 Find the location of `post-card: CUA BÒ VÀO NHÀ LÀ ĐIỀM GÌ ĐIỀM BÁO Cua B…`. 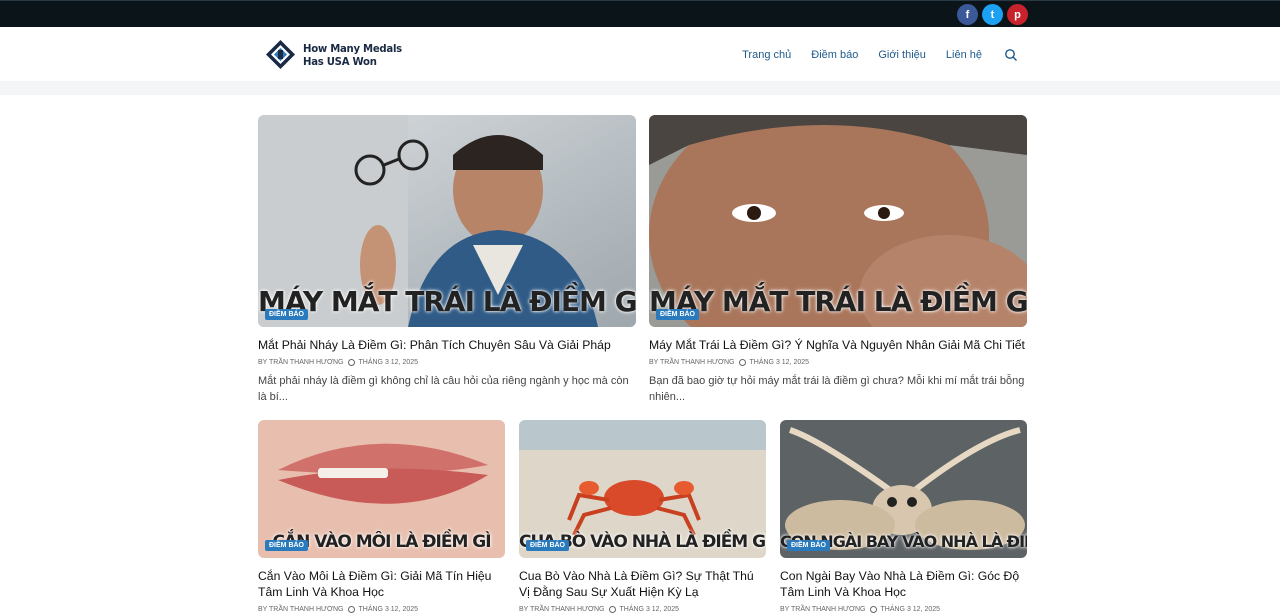

post-card: CUA BÒ VÀO NHÀ LÀ ĐIỀM GÌ ĐIỀM BÁO Cua B… is located at coordinates (642, 516).